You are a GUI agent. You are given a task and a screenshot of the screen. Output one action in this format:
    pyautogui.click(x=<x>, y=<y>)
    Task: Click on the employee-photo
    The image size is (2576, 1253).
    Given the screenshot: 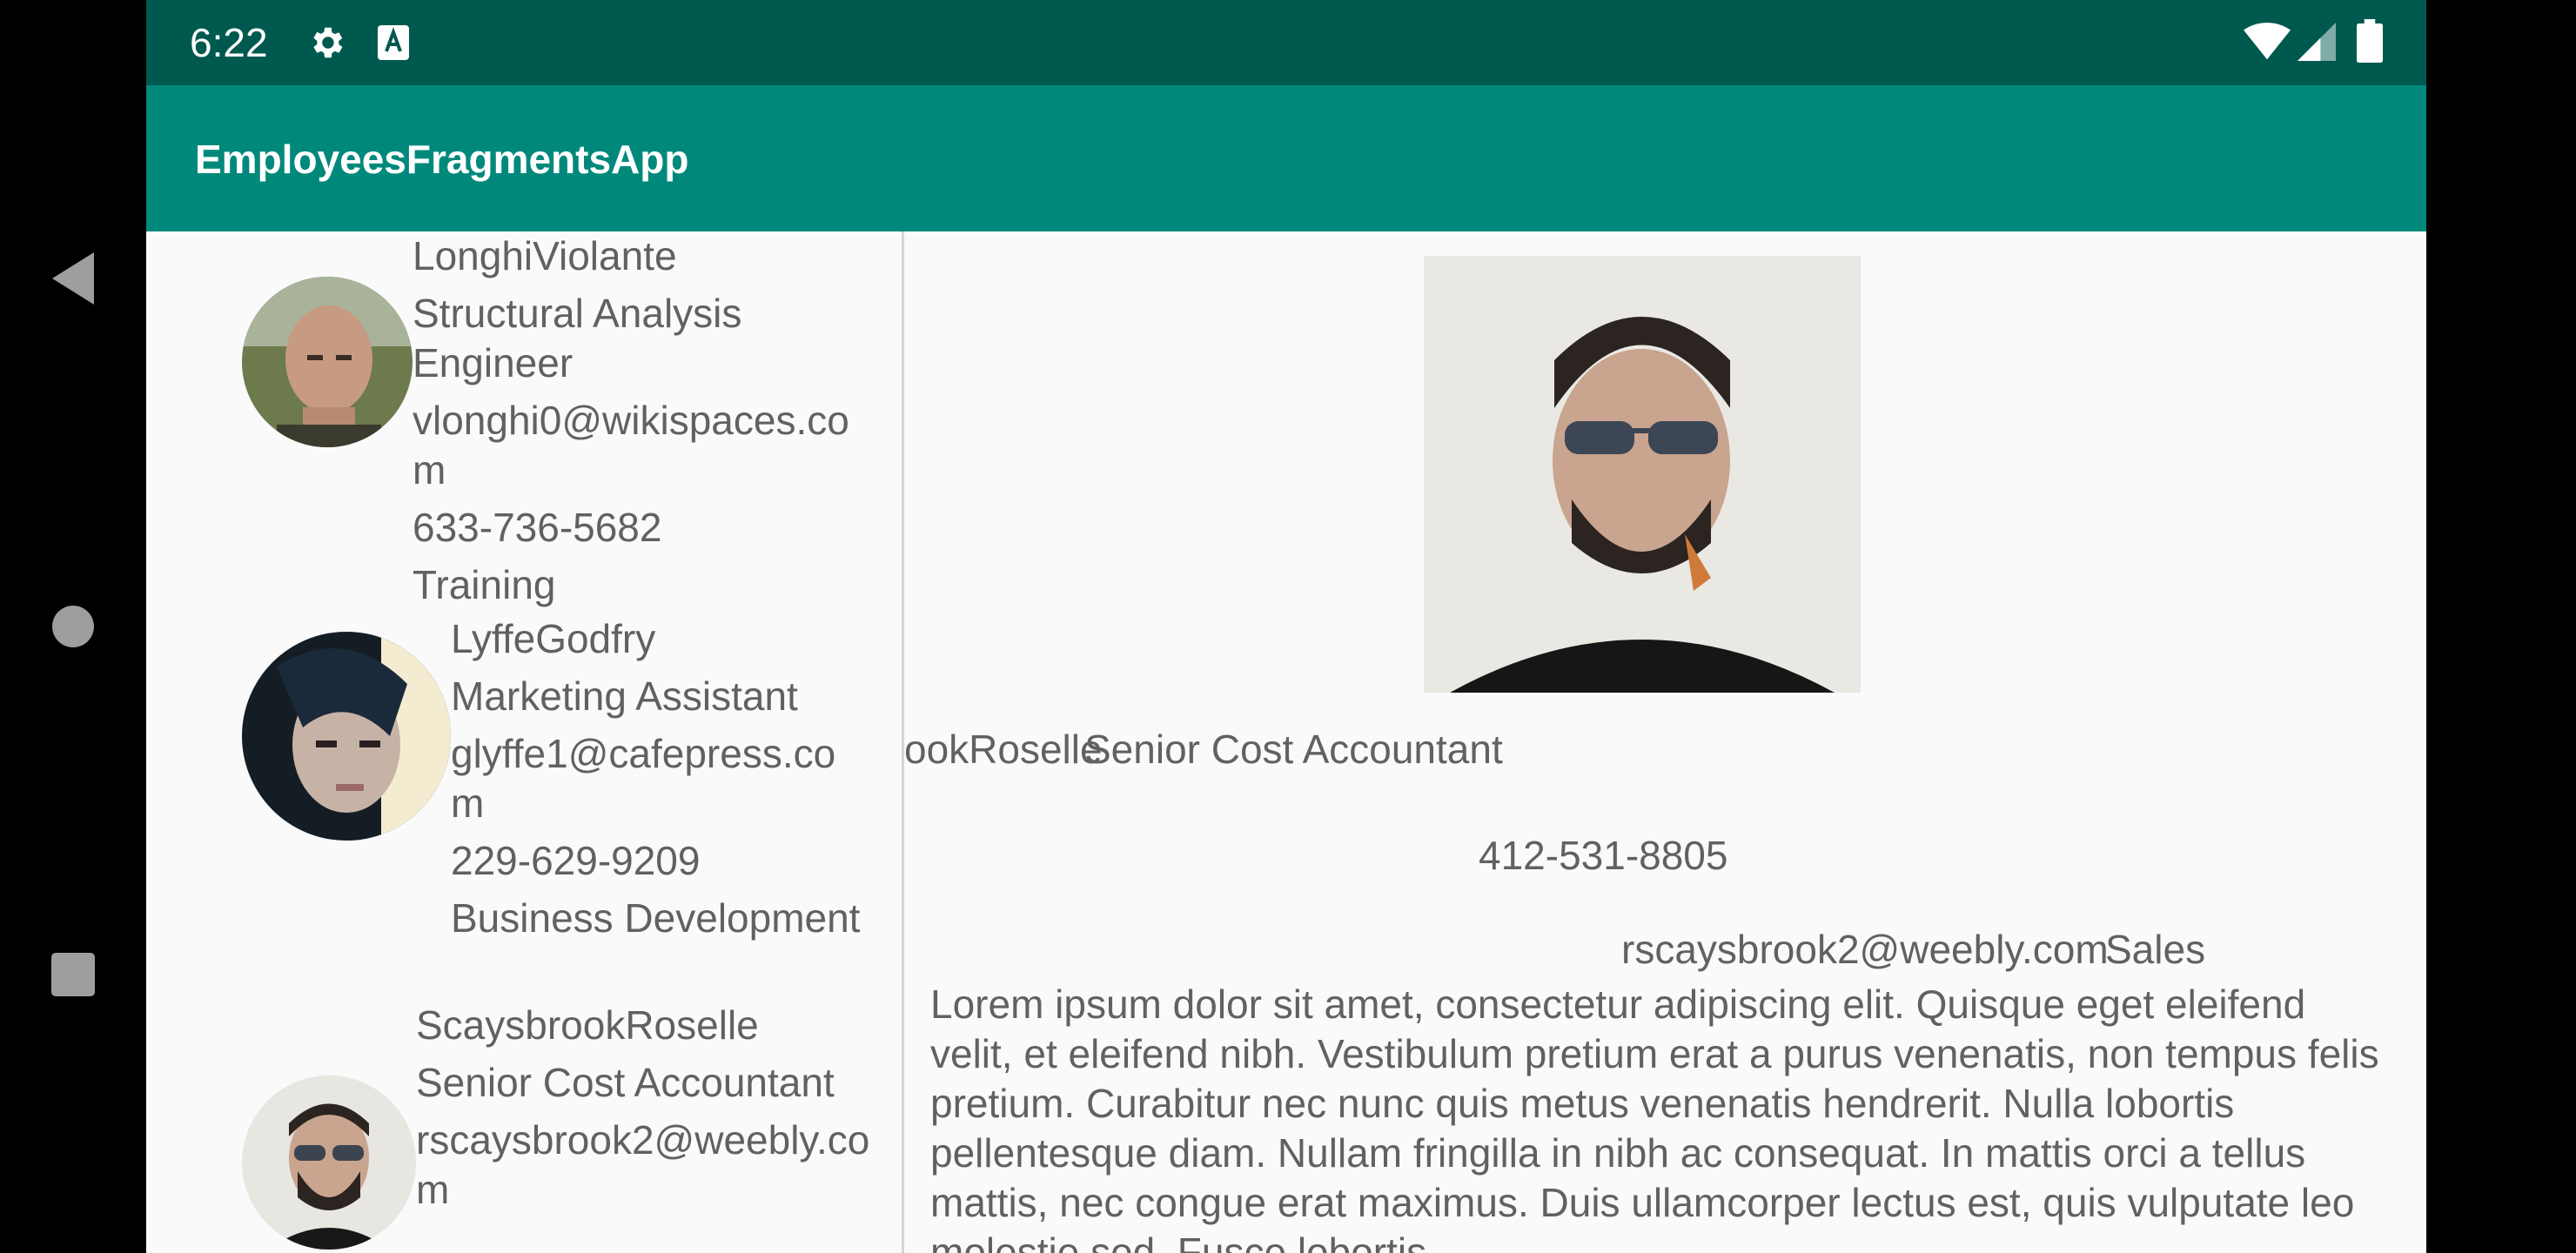 What is the action you would take?
    pyautogui.click(x=1642, y=475)
    